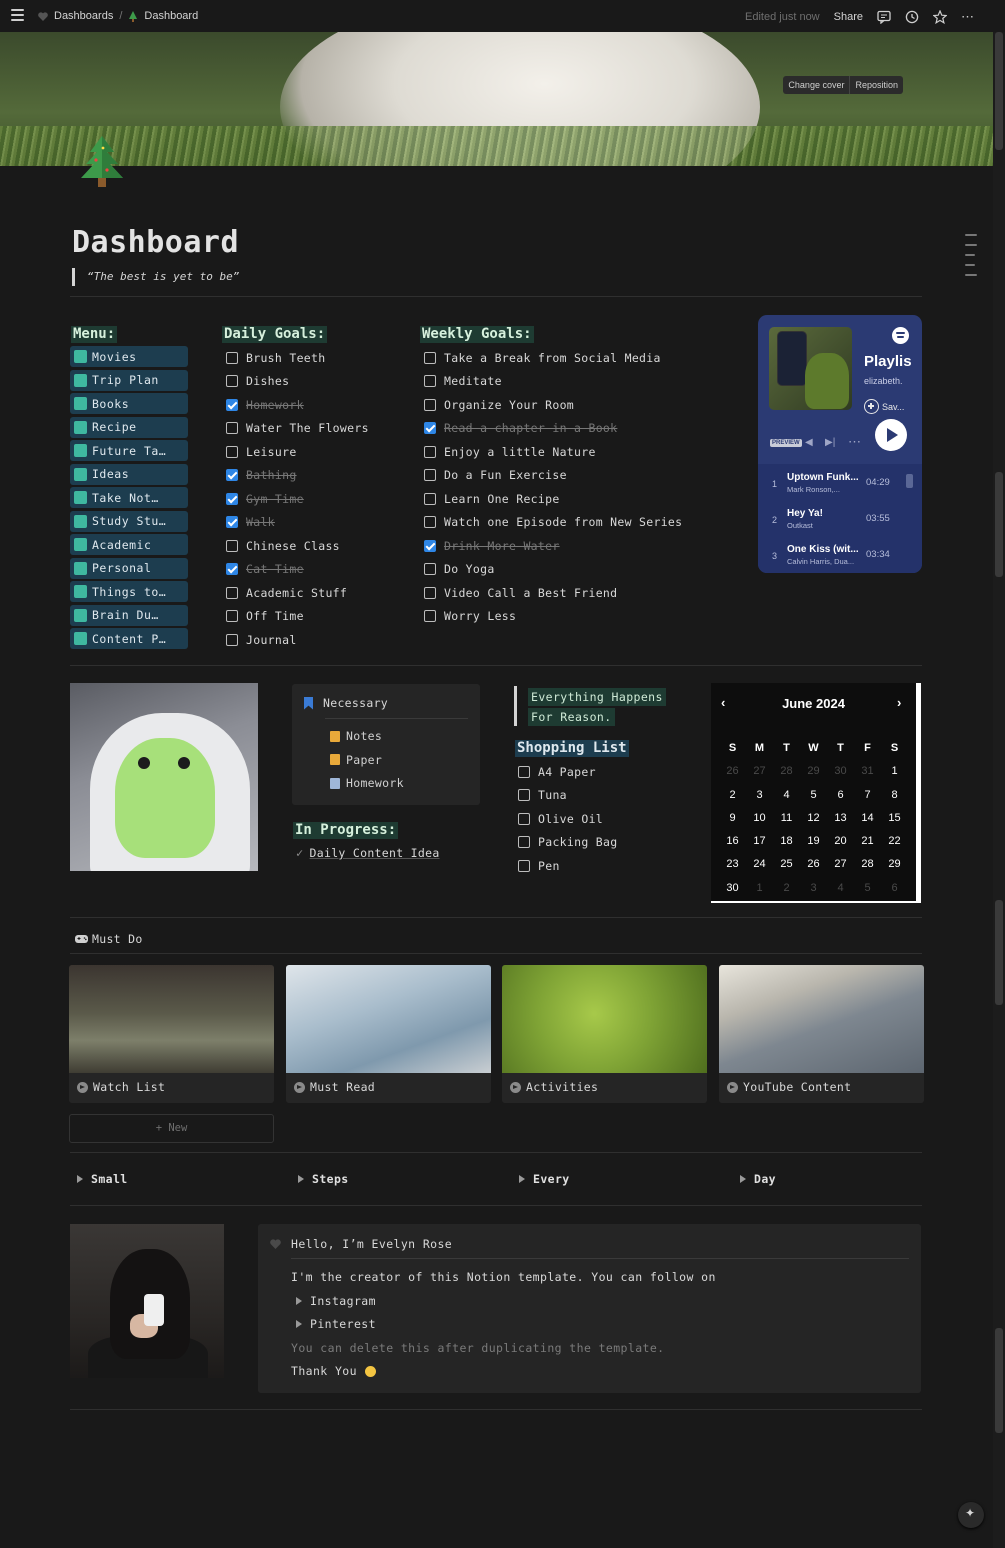  I want to click on checklist-item-label: Do a Fun Exercise, so click(505, 475).